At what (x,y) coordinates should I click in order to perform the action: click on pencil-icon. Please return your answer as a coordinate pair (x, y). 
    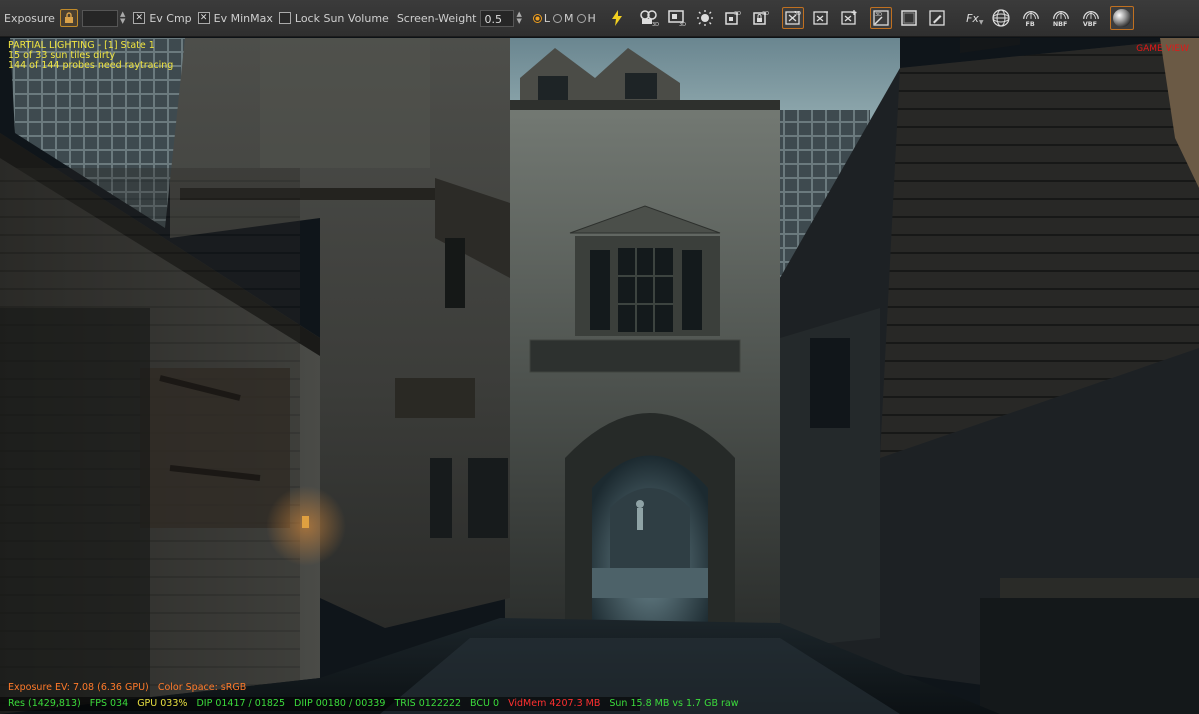
    Looking at the image, I should click on (937, 18).